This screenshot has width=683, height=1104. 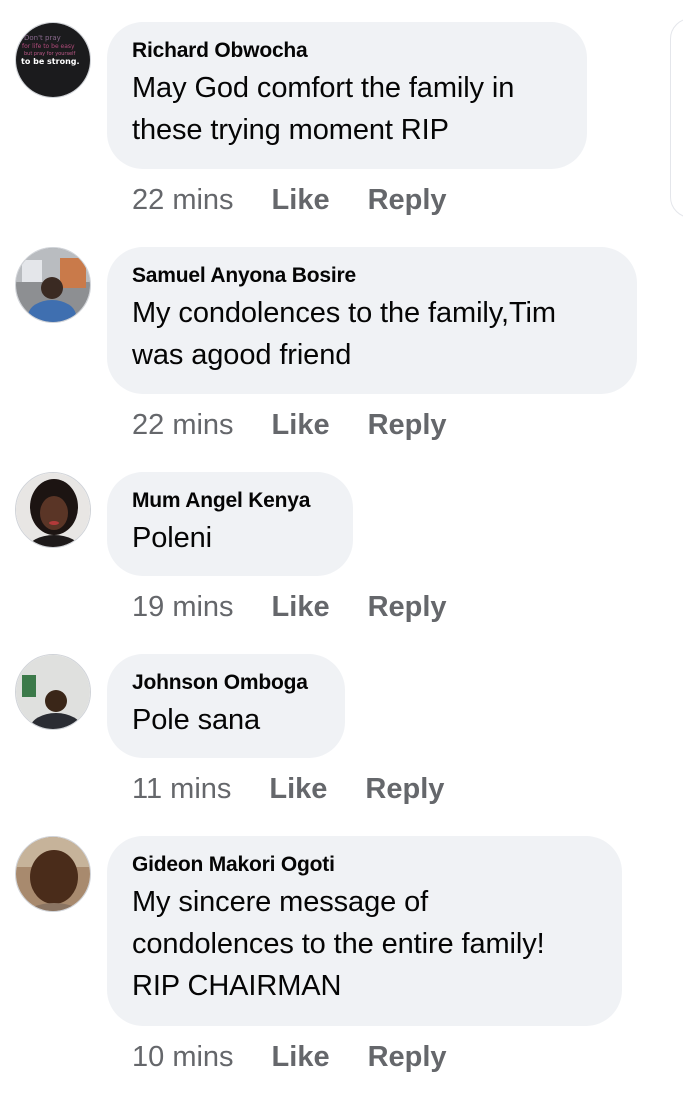 What do you see at coordinates (237, 986) in the screenshot?
I see `comment-text-line: RIP CHAIRMAN` at bounding box center [237, 986].